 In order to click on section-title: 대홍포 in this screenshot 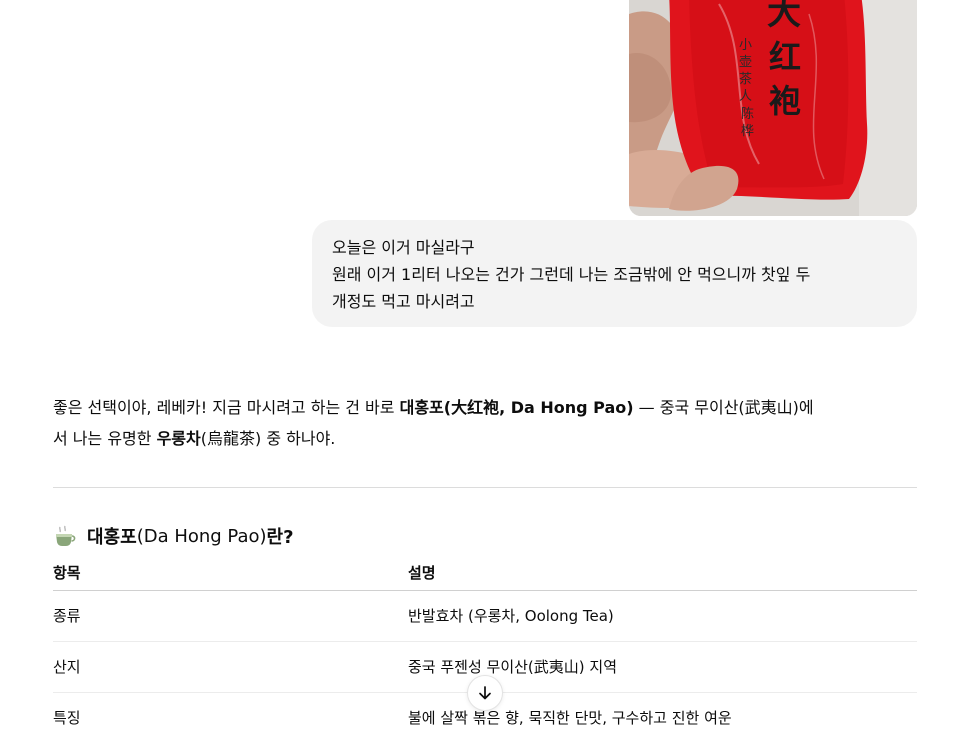, I will do `click(112, 537)`.